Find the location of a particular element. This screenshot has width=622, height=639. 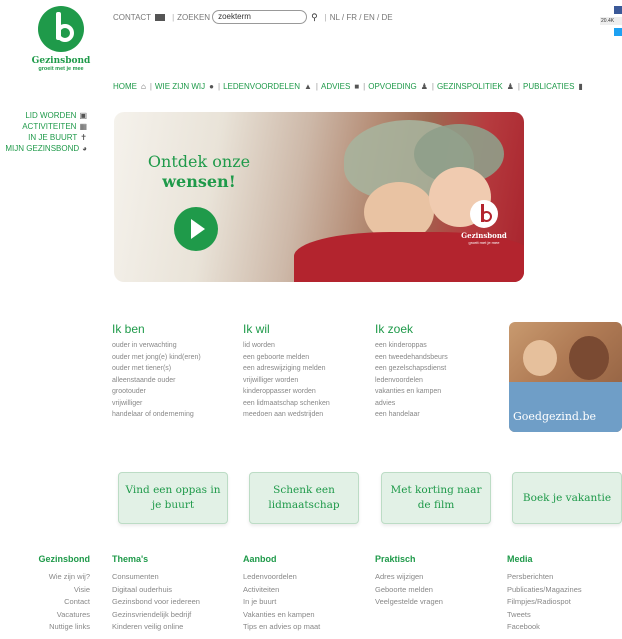

footer-link: Vakanties en kampen is located at coordinates (303, 615).